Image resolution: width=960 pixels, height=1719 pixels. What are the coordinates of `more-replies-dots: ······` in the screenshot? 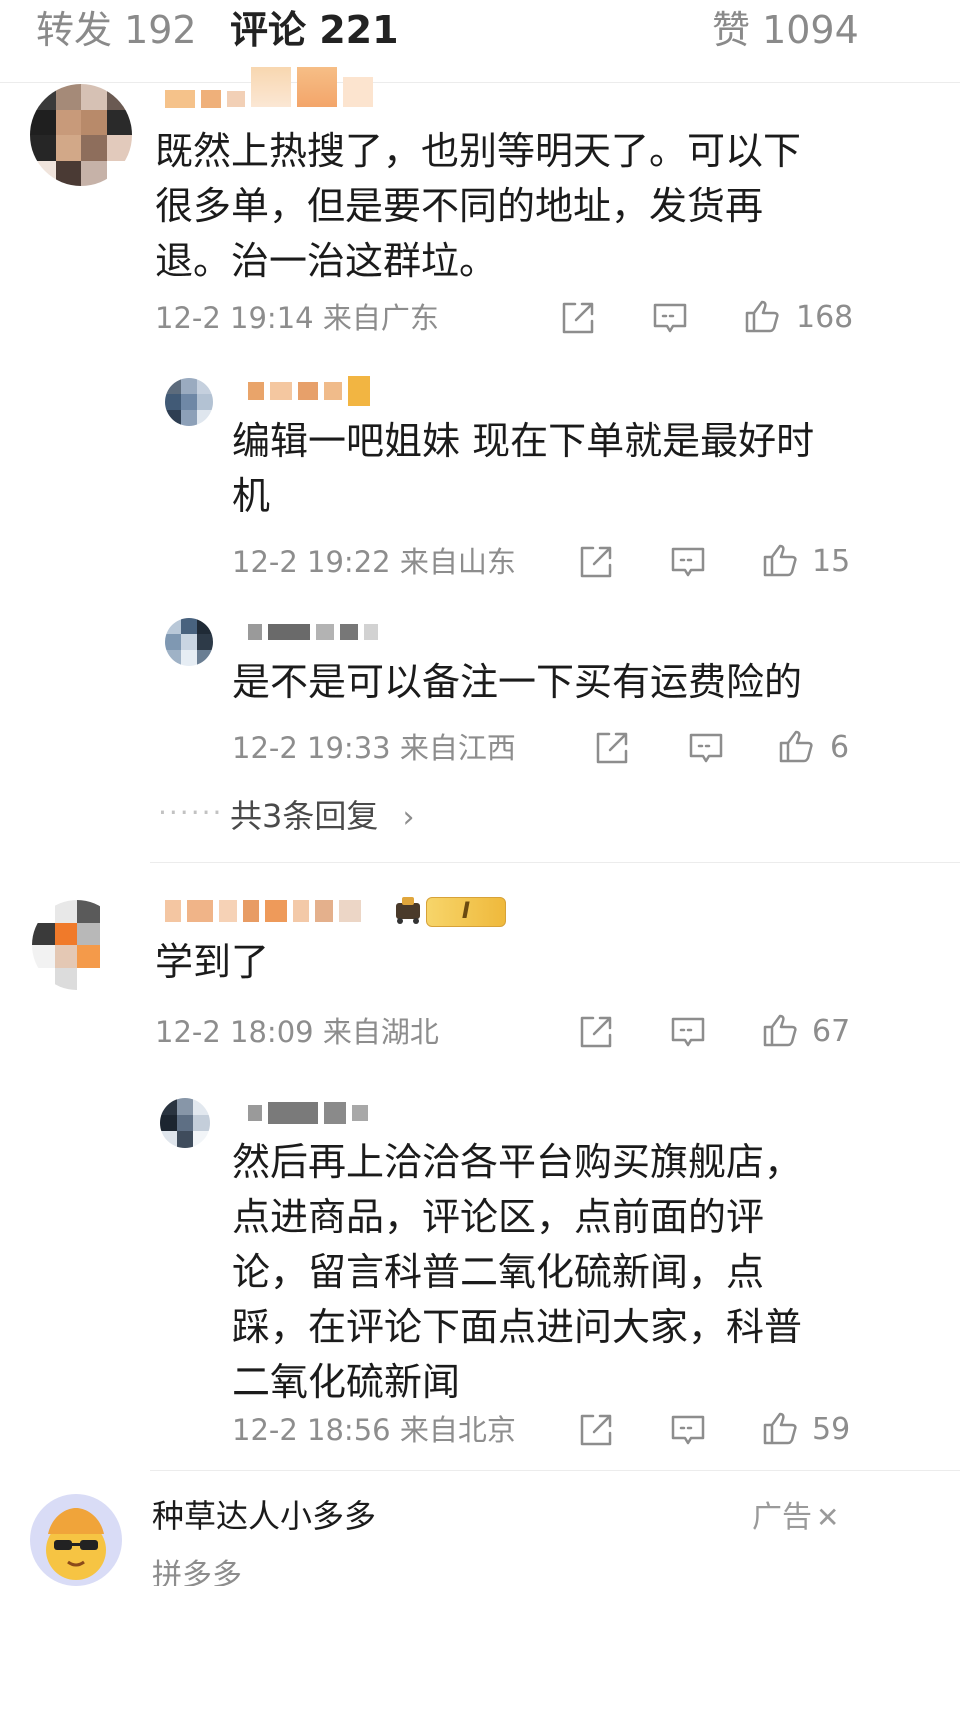 It's located at (191, 812).